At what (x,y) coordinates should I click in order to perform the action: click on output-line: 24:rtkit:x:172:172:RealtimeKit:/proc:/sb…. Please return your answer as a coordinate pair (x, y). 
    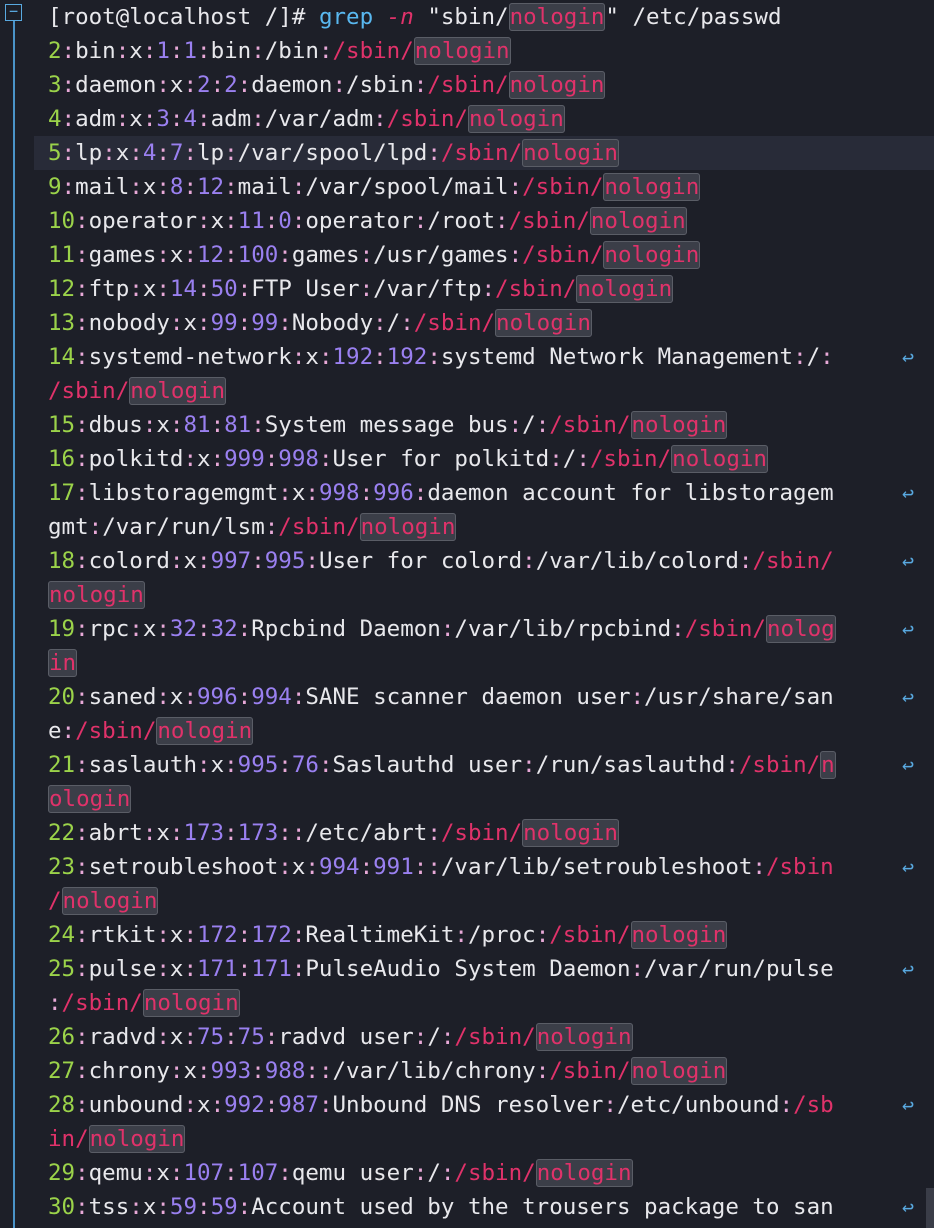
    Looking at the image, I should click on (484, 935).